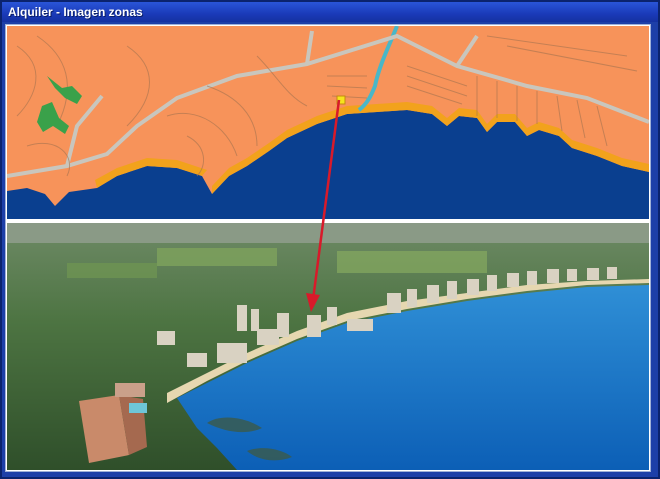  I want to click on title-bar: Alquiler - Imagen zonas, so click(330, 12).